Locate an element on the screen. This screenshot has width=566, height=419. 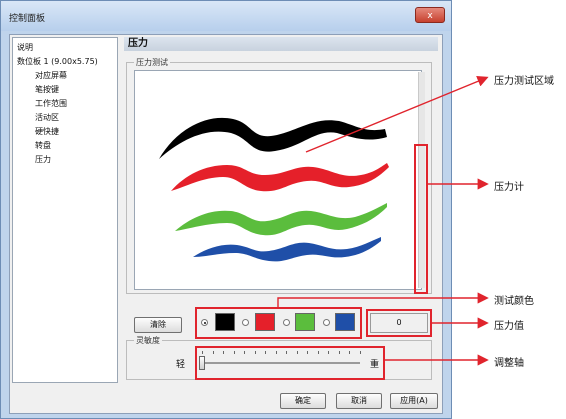
annotation-slider: 调整轴 is located at coordinates (509, 363).